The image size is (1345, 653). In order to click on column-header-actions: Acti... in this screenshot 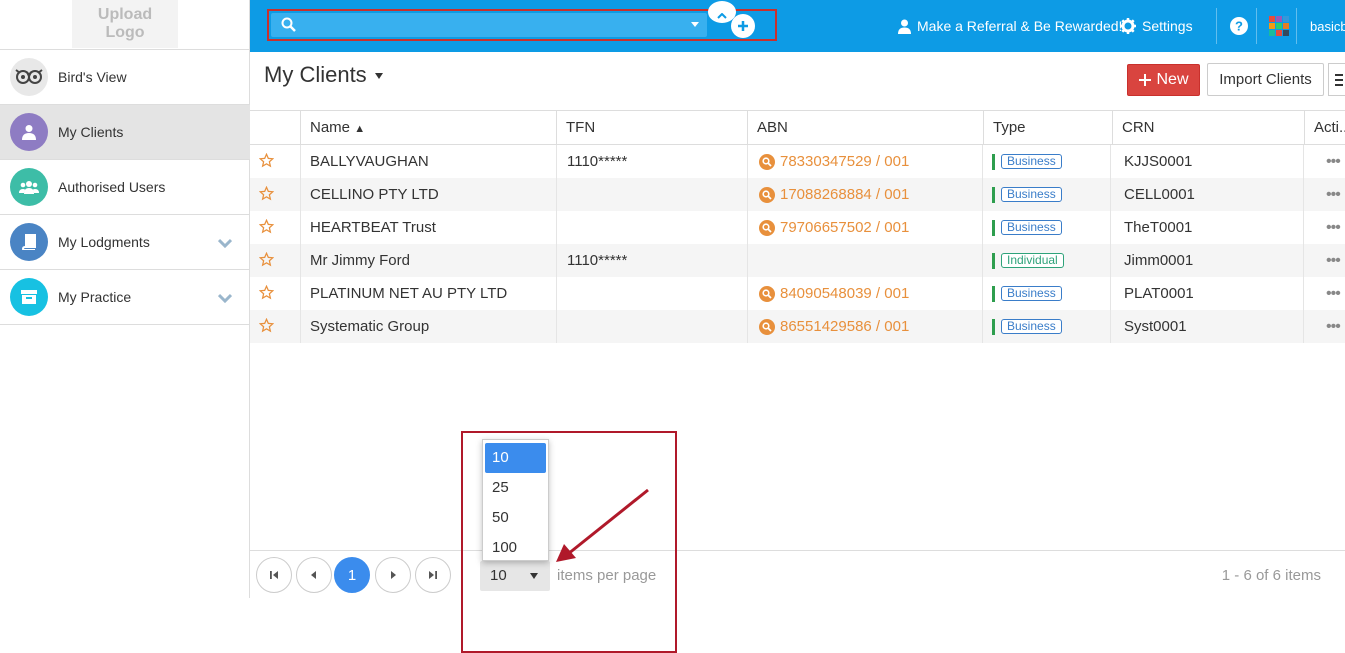, I will do `click(1324, 127)`.